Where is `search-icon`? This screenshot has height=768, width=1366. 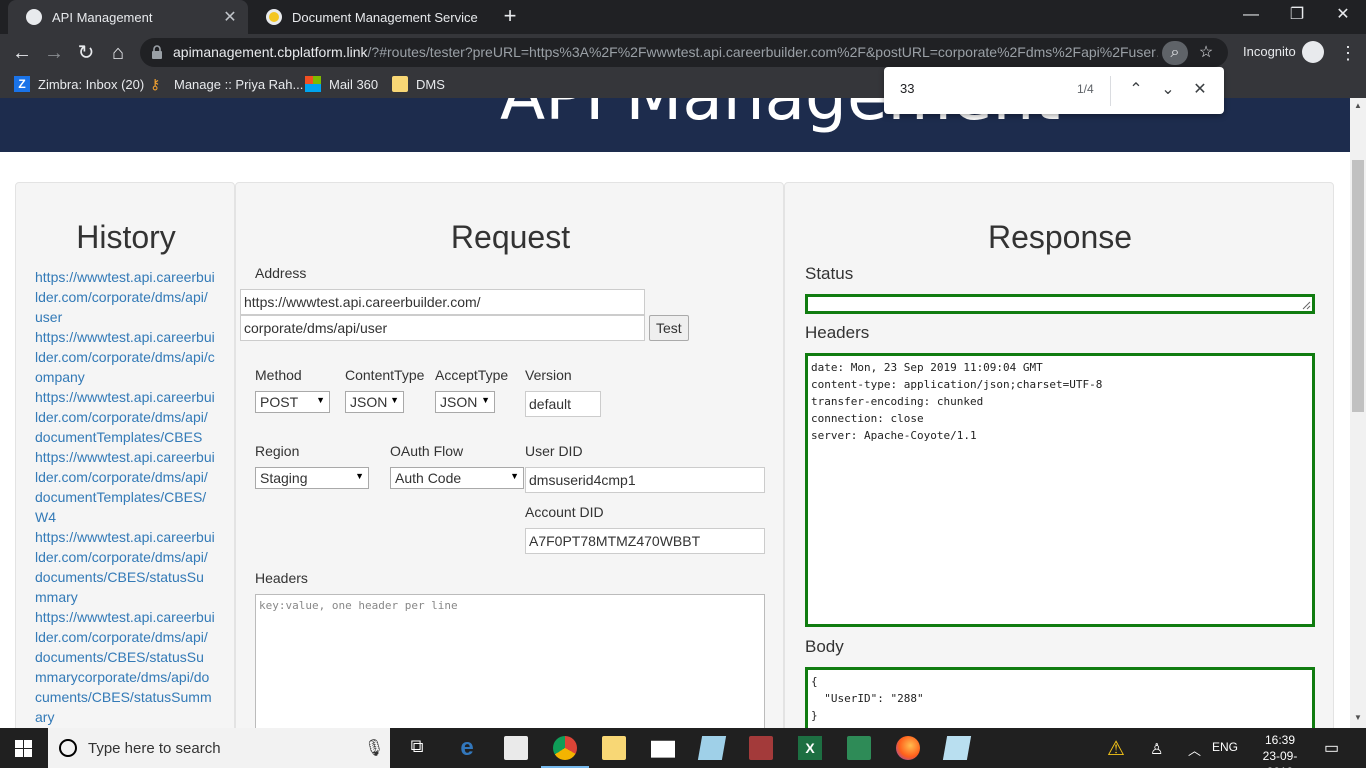 search-icon is located at coordinates (68, 748).